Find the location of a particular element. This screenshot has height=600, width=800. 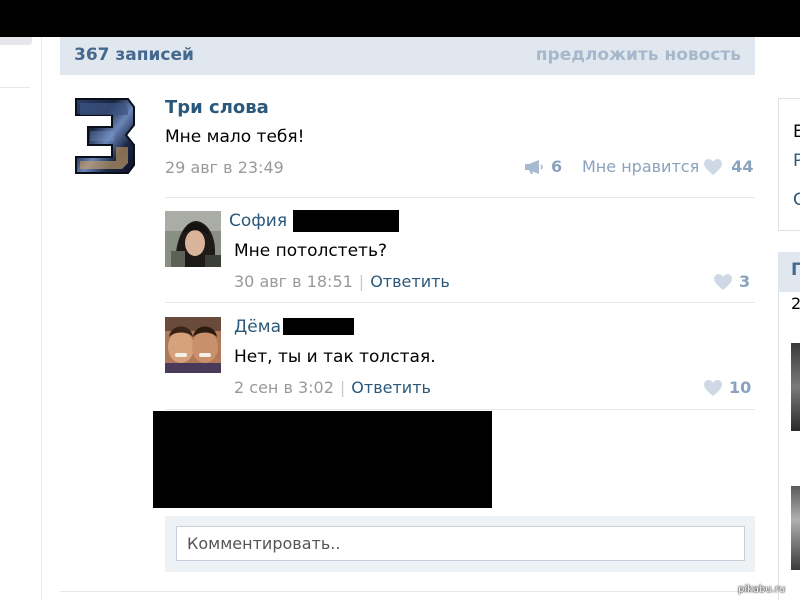

share-button: 6 is located at coordinates (542, 166).